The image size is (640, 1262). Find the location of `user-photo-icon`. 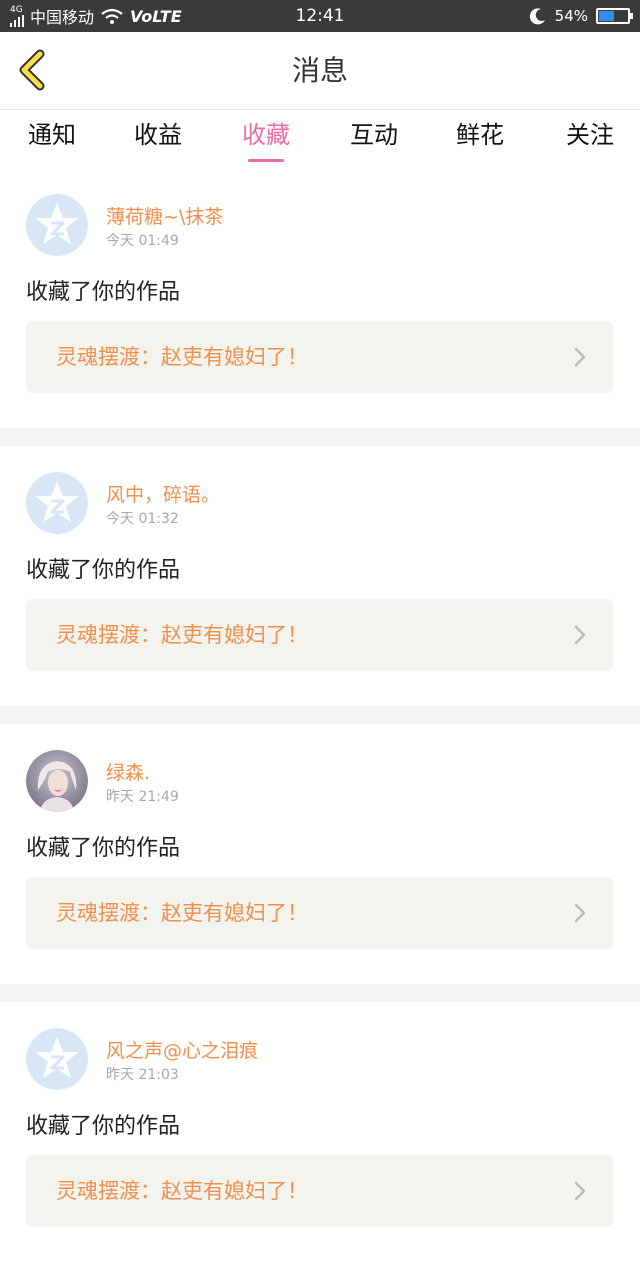

user-photo-icon is located at coordinates (57, 781).